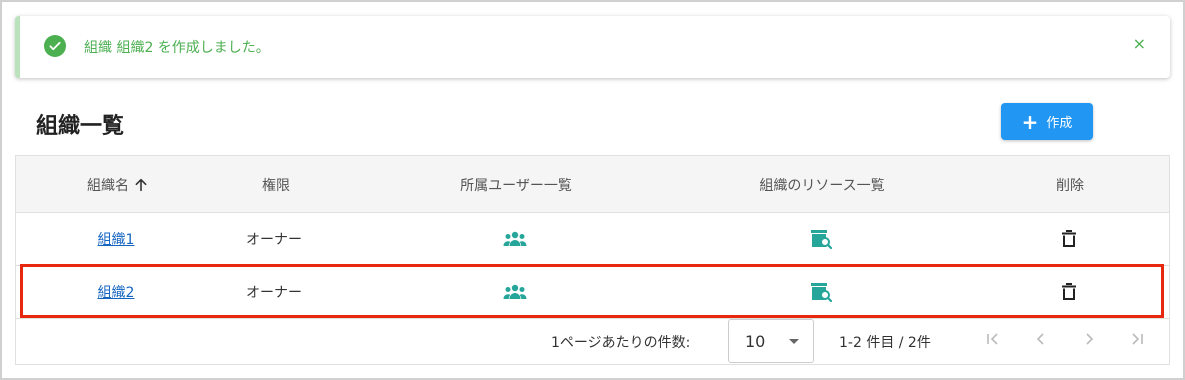 Image resolution: width=1185 pixels, height=380 pixels. I want to click on header-name: 組織名, so click(118, 185).